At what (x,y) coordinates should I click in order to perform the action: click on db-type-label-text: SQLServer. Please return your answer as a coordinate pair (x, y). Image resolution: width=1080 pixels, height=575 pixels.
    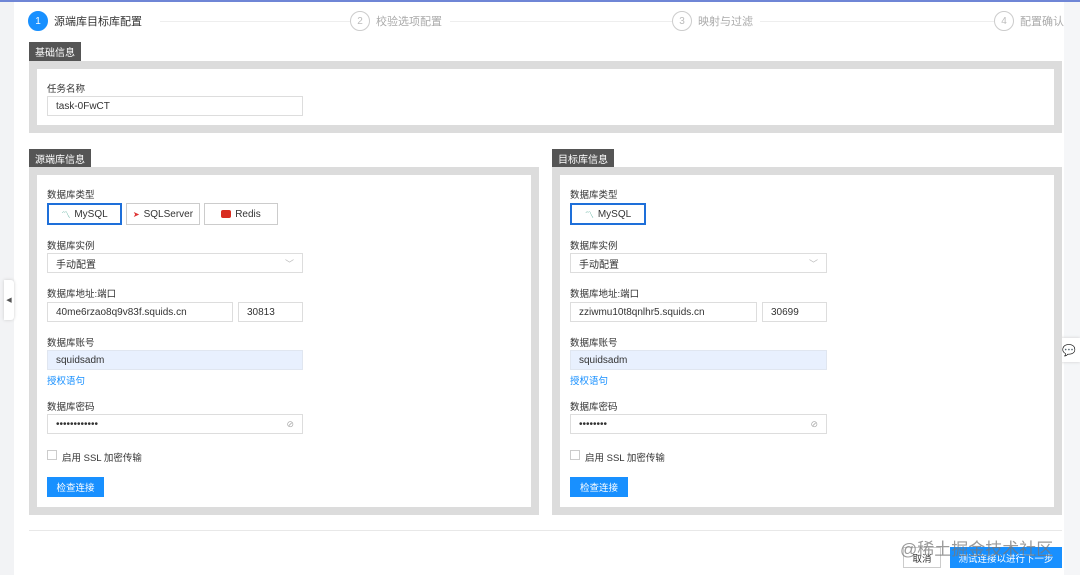
    Looking at the image, I should click on (168, 214).